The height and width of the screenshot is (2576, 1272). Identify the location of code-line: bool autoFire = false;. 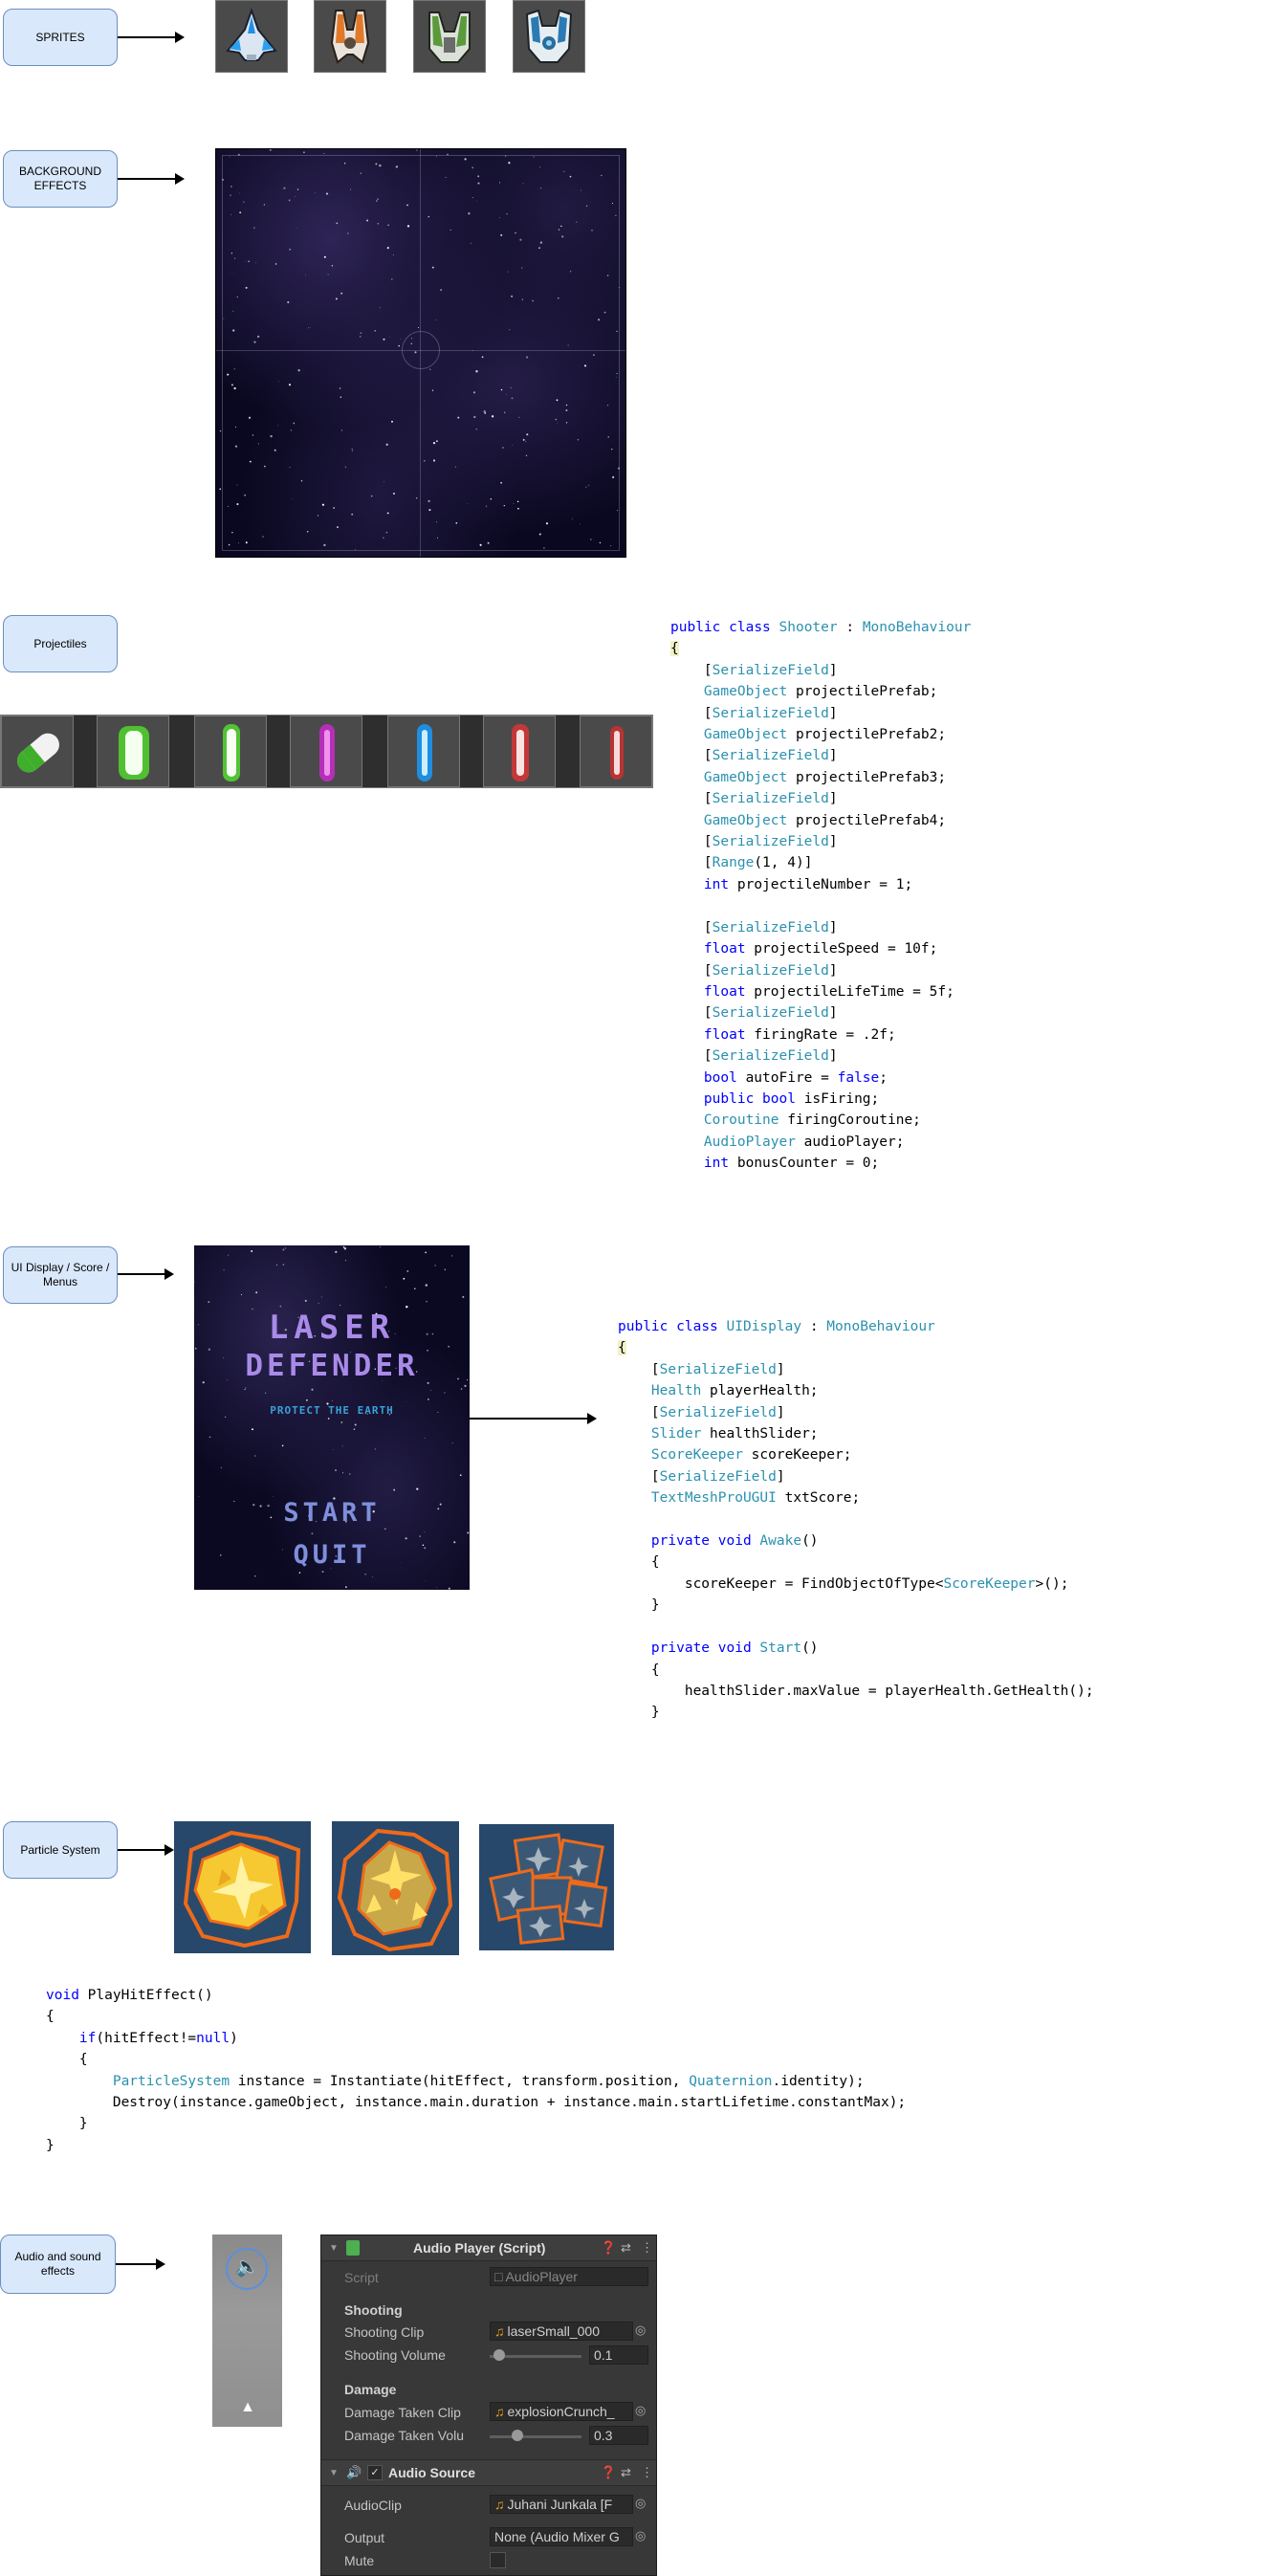
(795, 1077).